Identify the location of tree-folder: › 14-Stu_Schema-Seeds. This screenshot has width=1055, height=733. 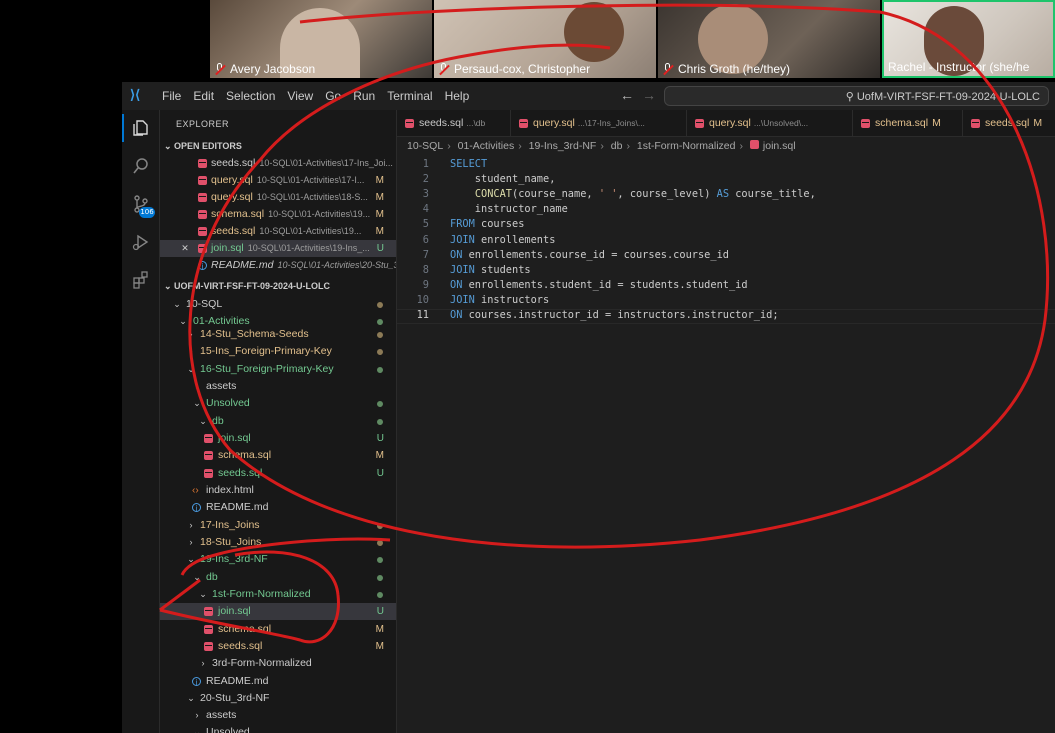
(278, 334).